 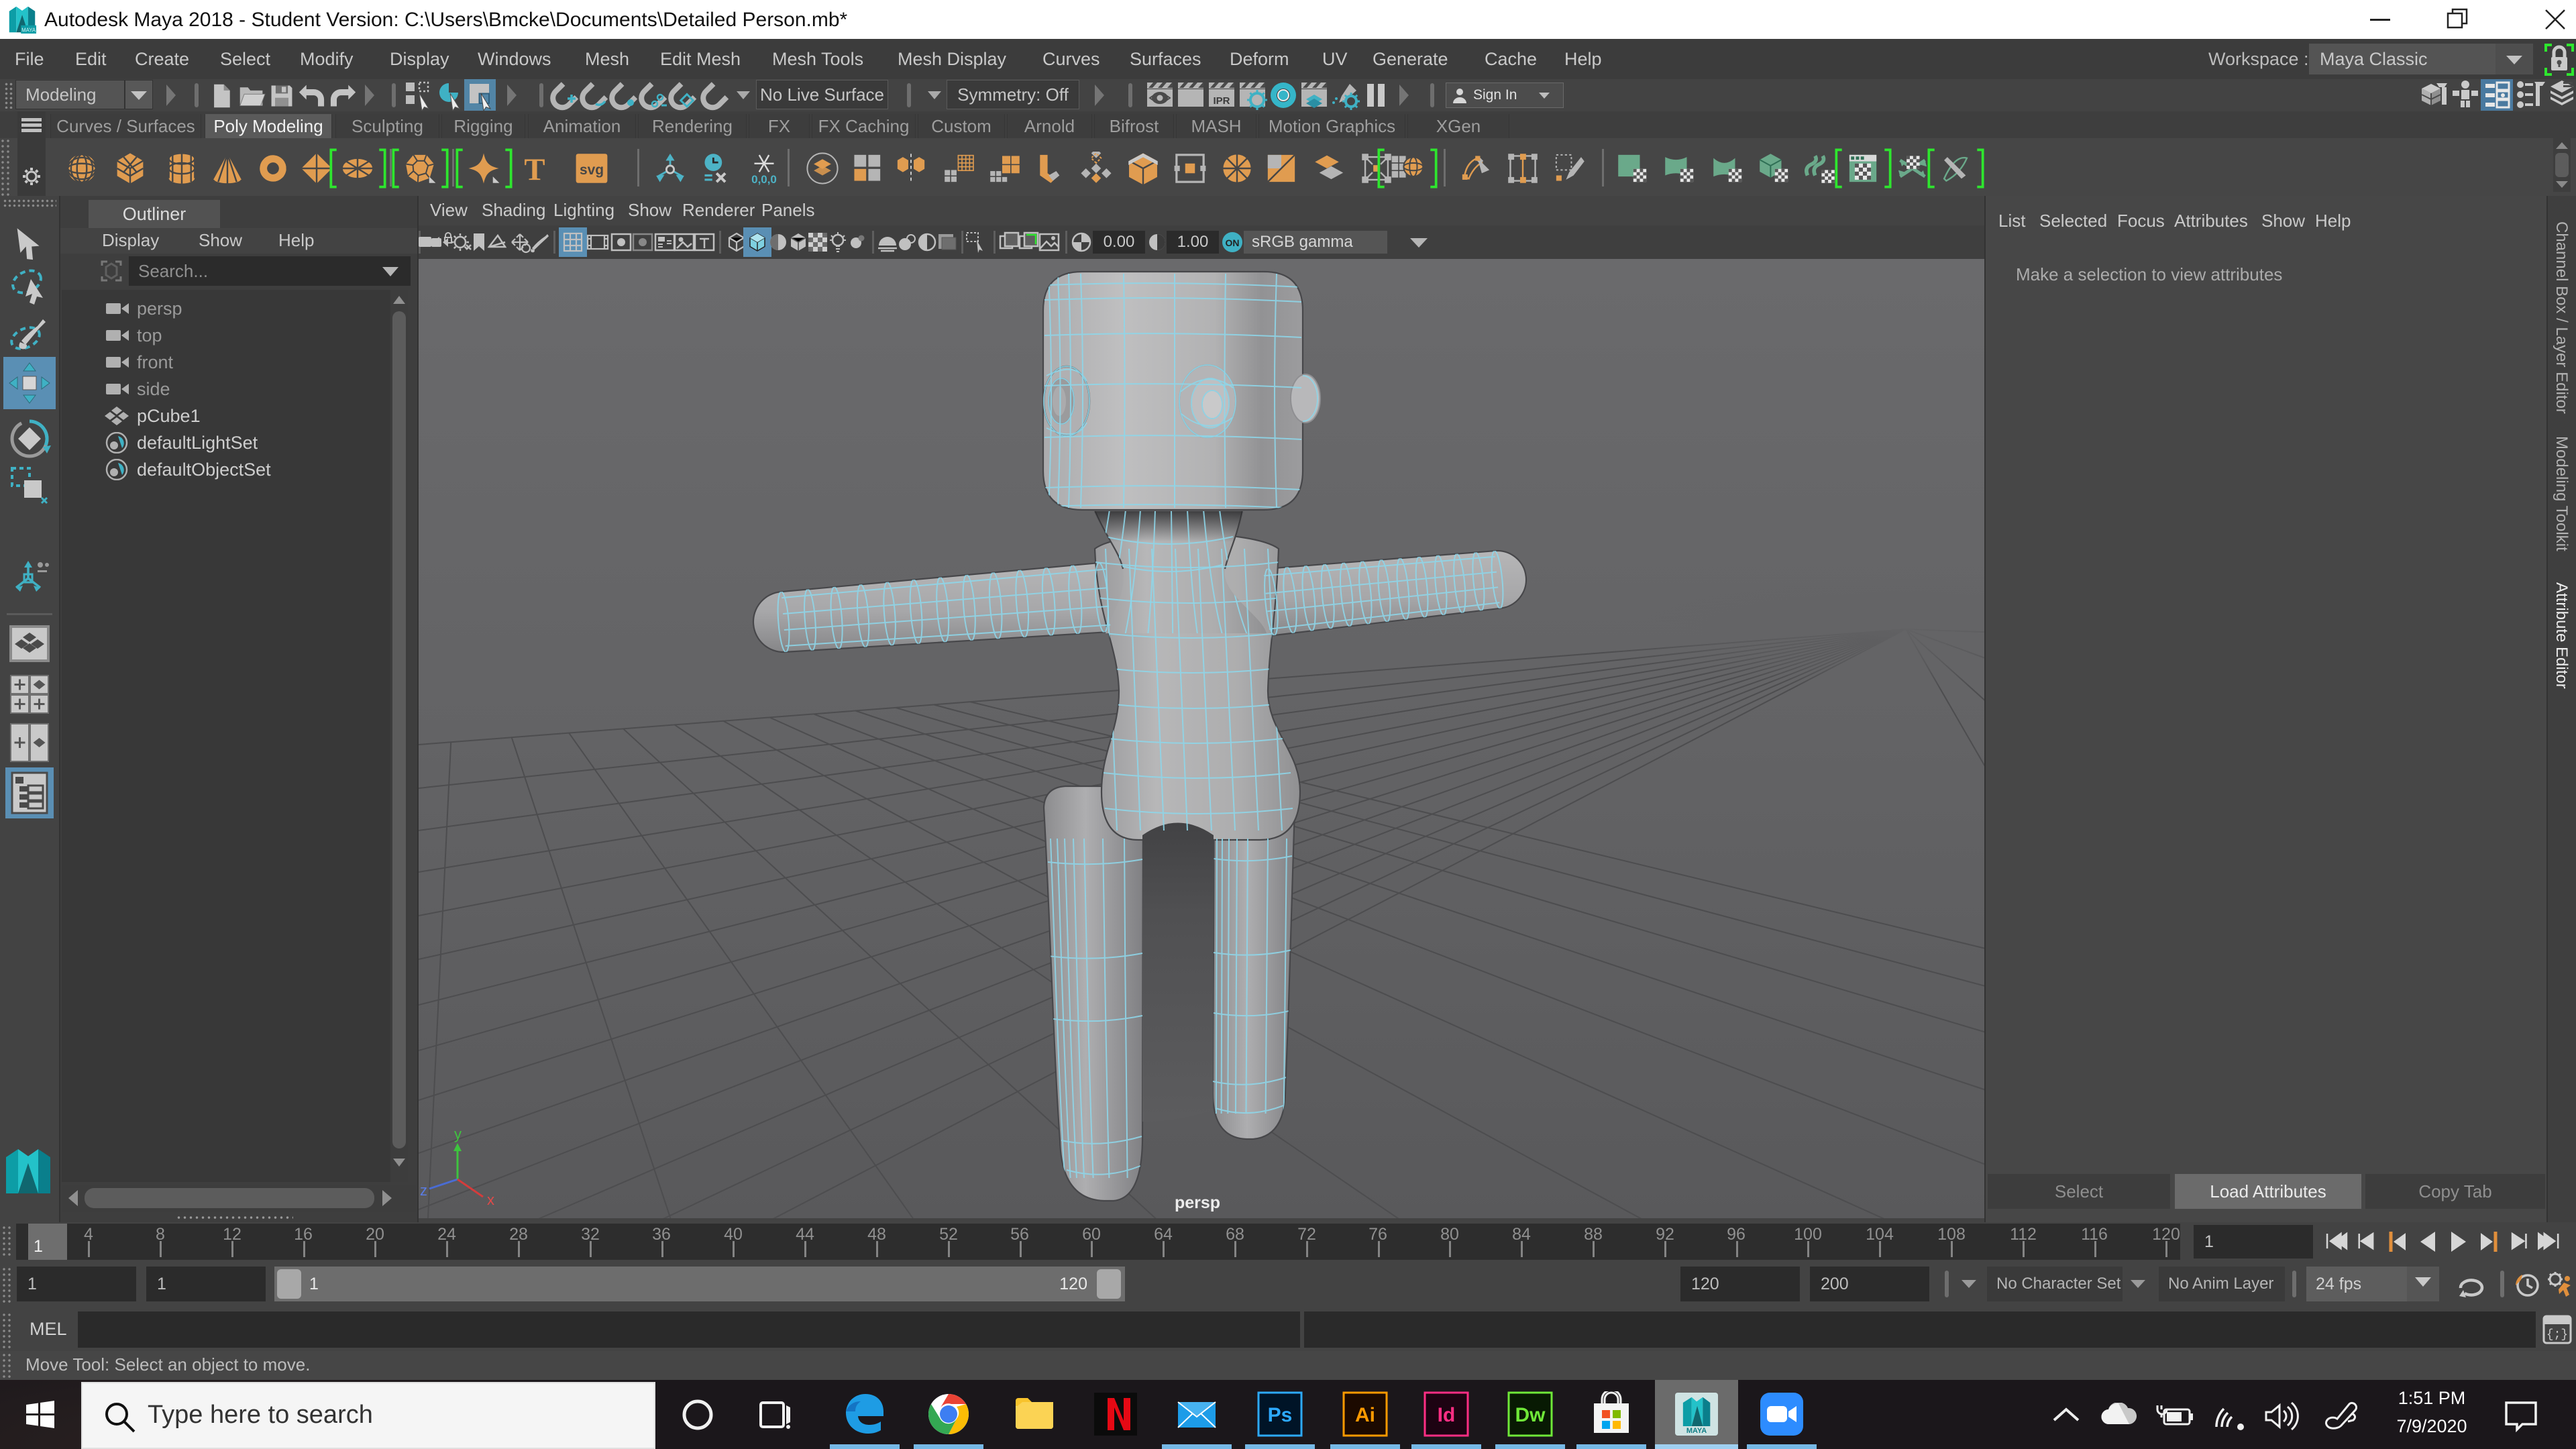 What do you see at coordinates (423, 1190) in the screenshot?
I see `svg-text: z` at bounding box center [423, 1190].